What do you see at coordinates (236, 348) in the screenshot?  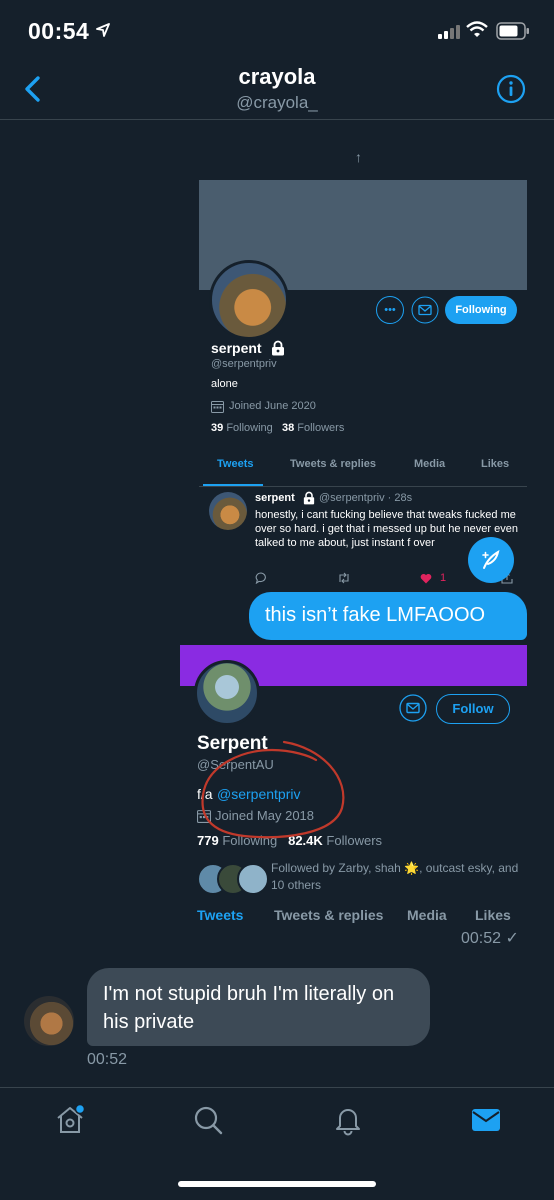 I see `profile-name: serpent` at bounding box center [236, 348].